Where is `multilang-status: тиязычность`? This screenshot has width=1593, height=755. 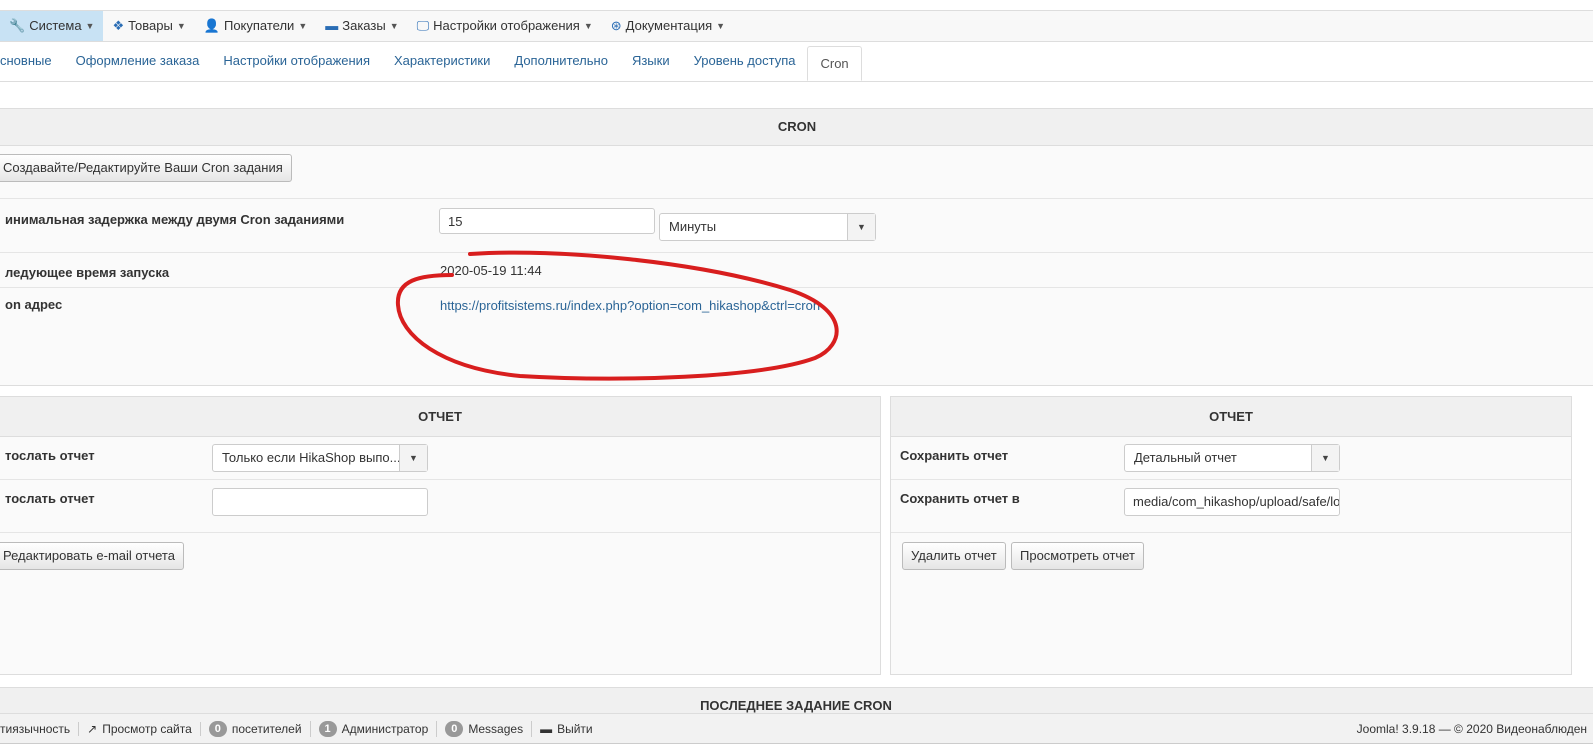
multilang-status: тиязычность is located at coordinates (35, 729).